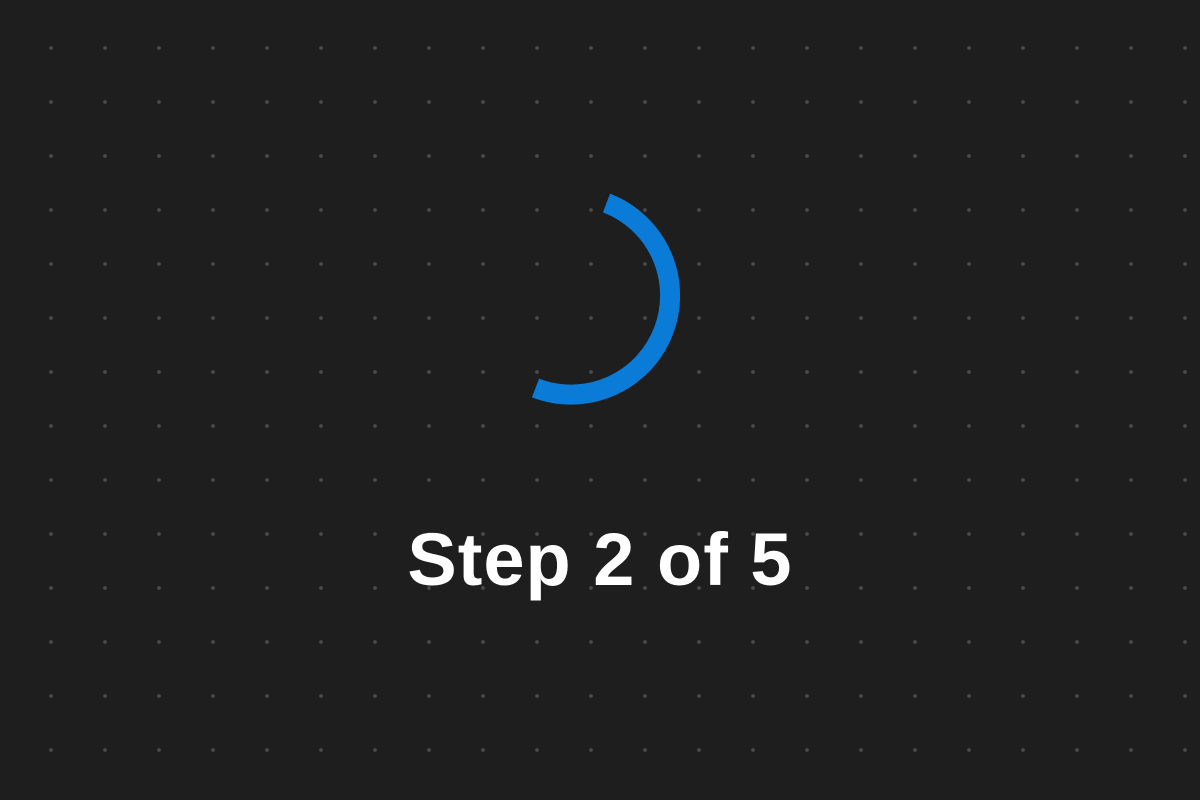  I want to click on spinner-arc, so click(606, 299).